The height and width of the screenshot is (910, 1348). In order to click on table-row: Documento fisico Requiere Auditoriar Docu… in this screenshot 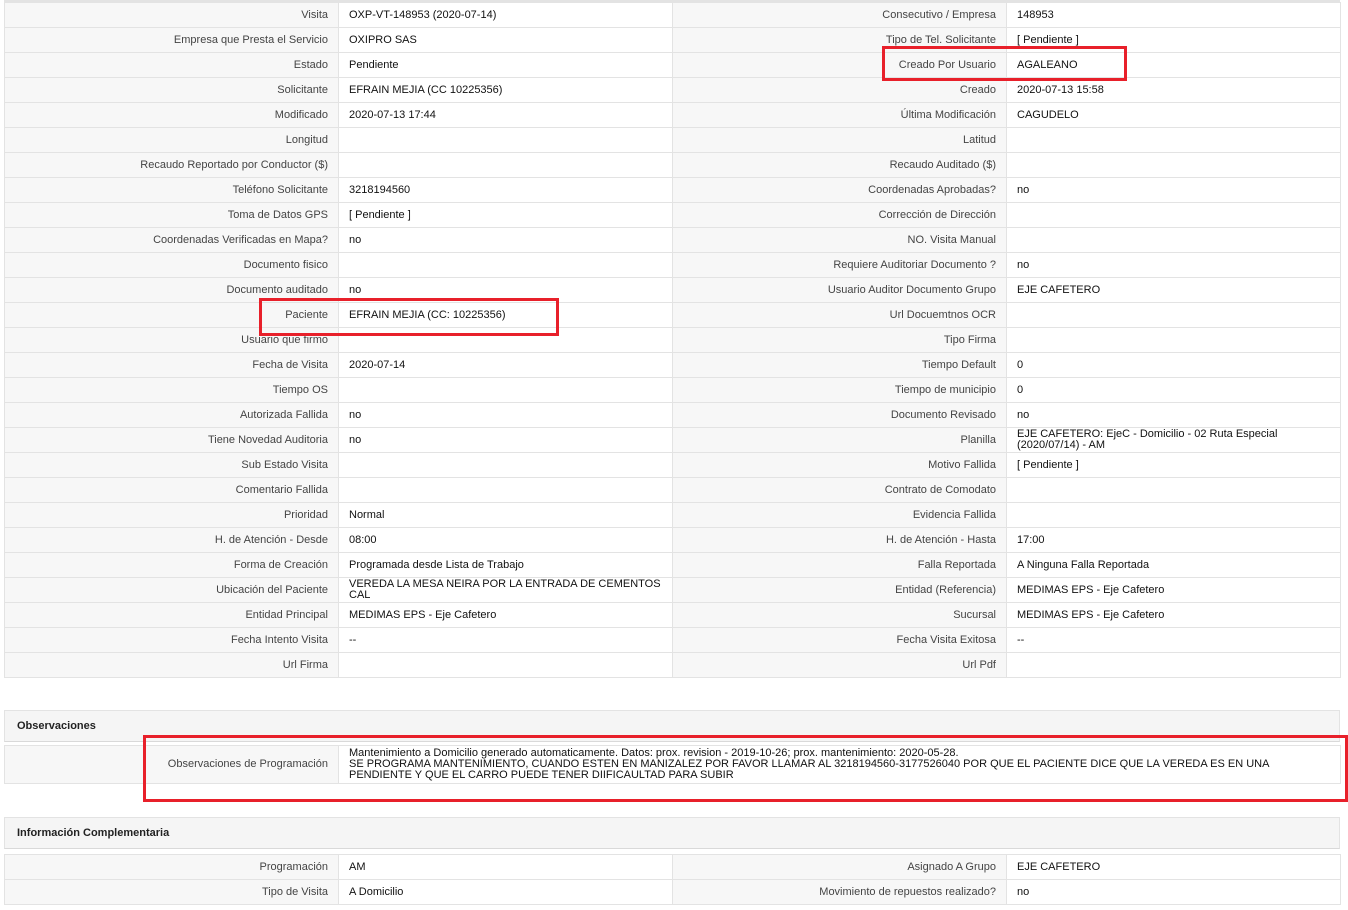, I will do `click(672, 265)`.